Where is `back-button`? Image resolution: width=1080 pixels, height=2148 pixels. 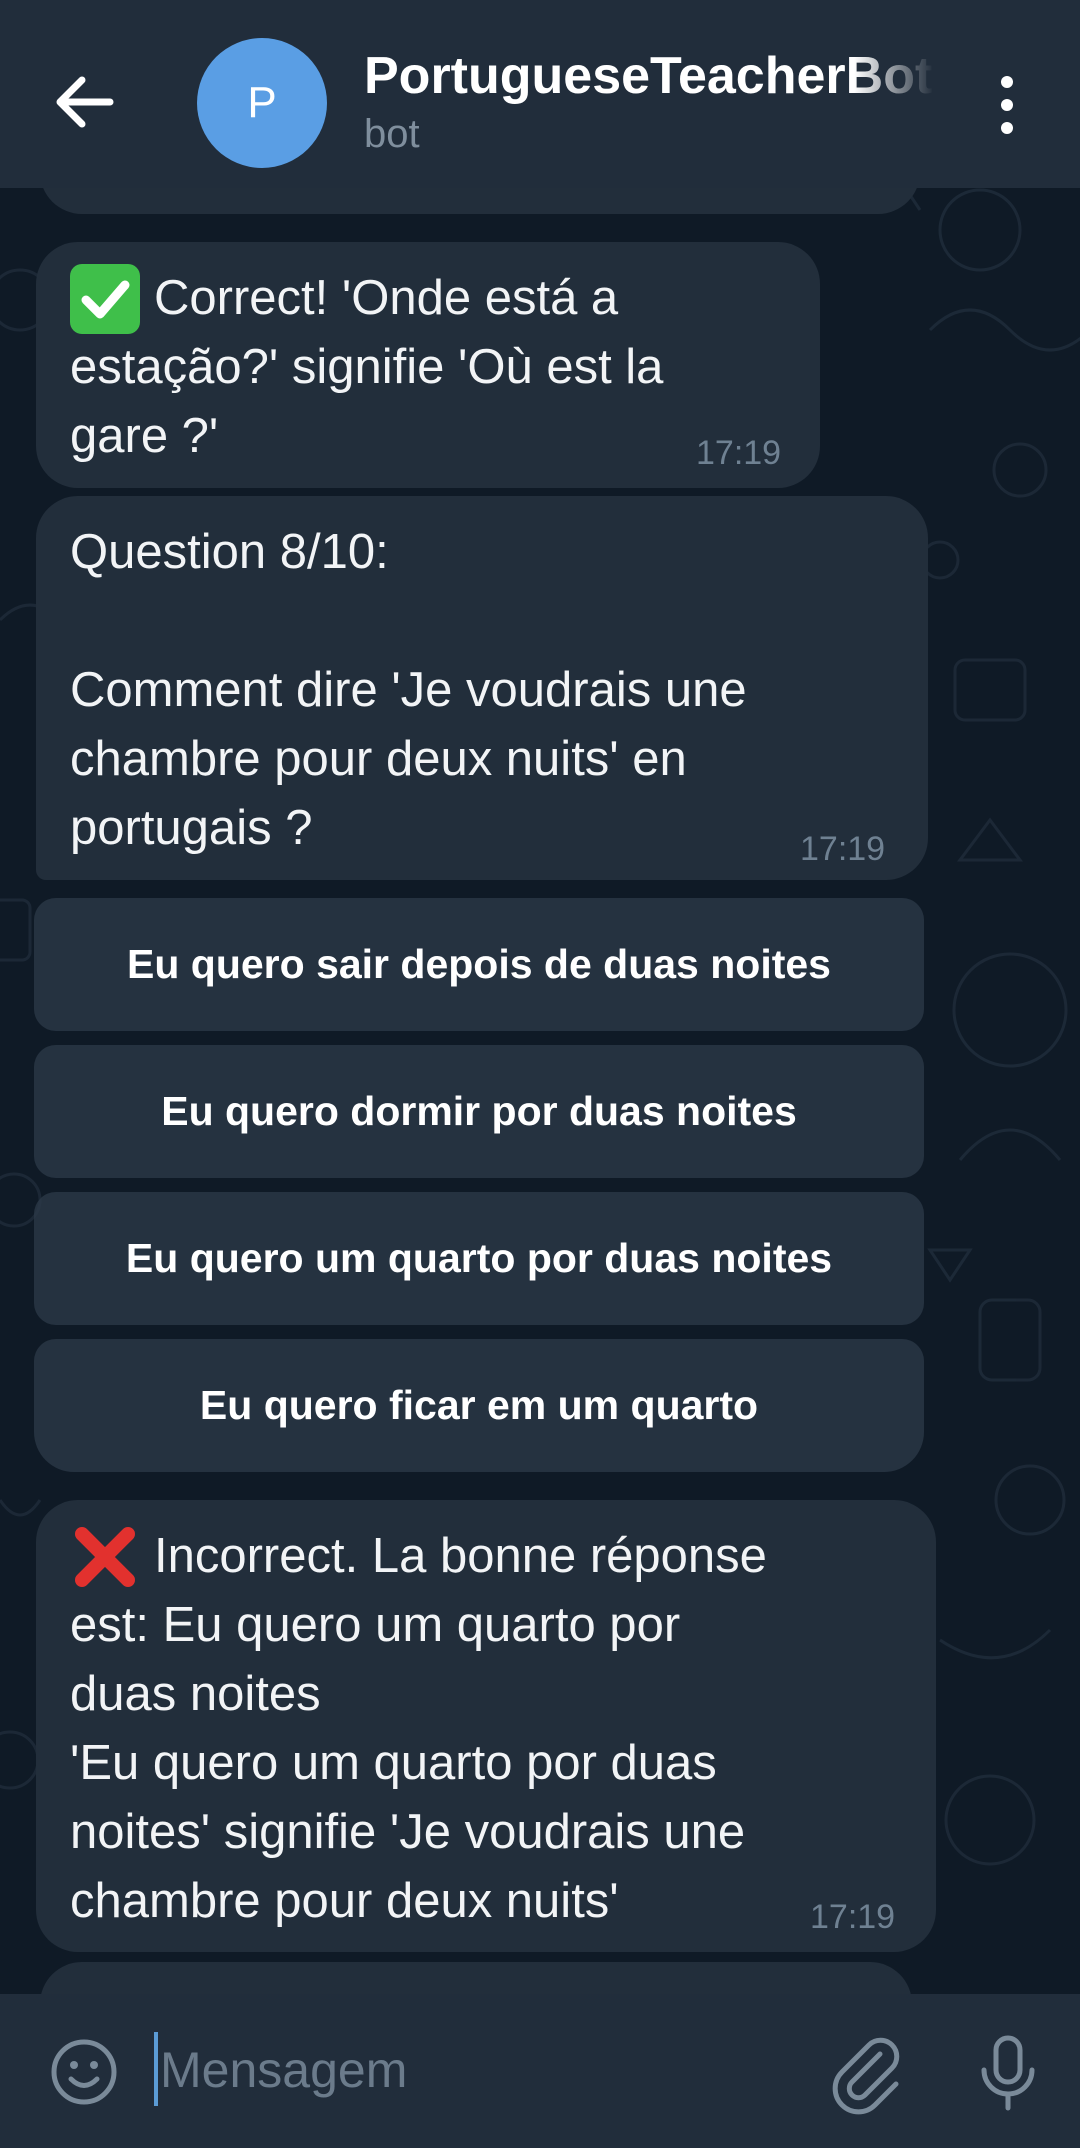 back-button is located at coordinates (84, 102).